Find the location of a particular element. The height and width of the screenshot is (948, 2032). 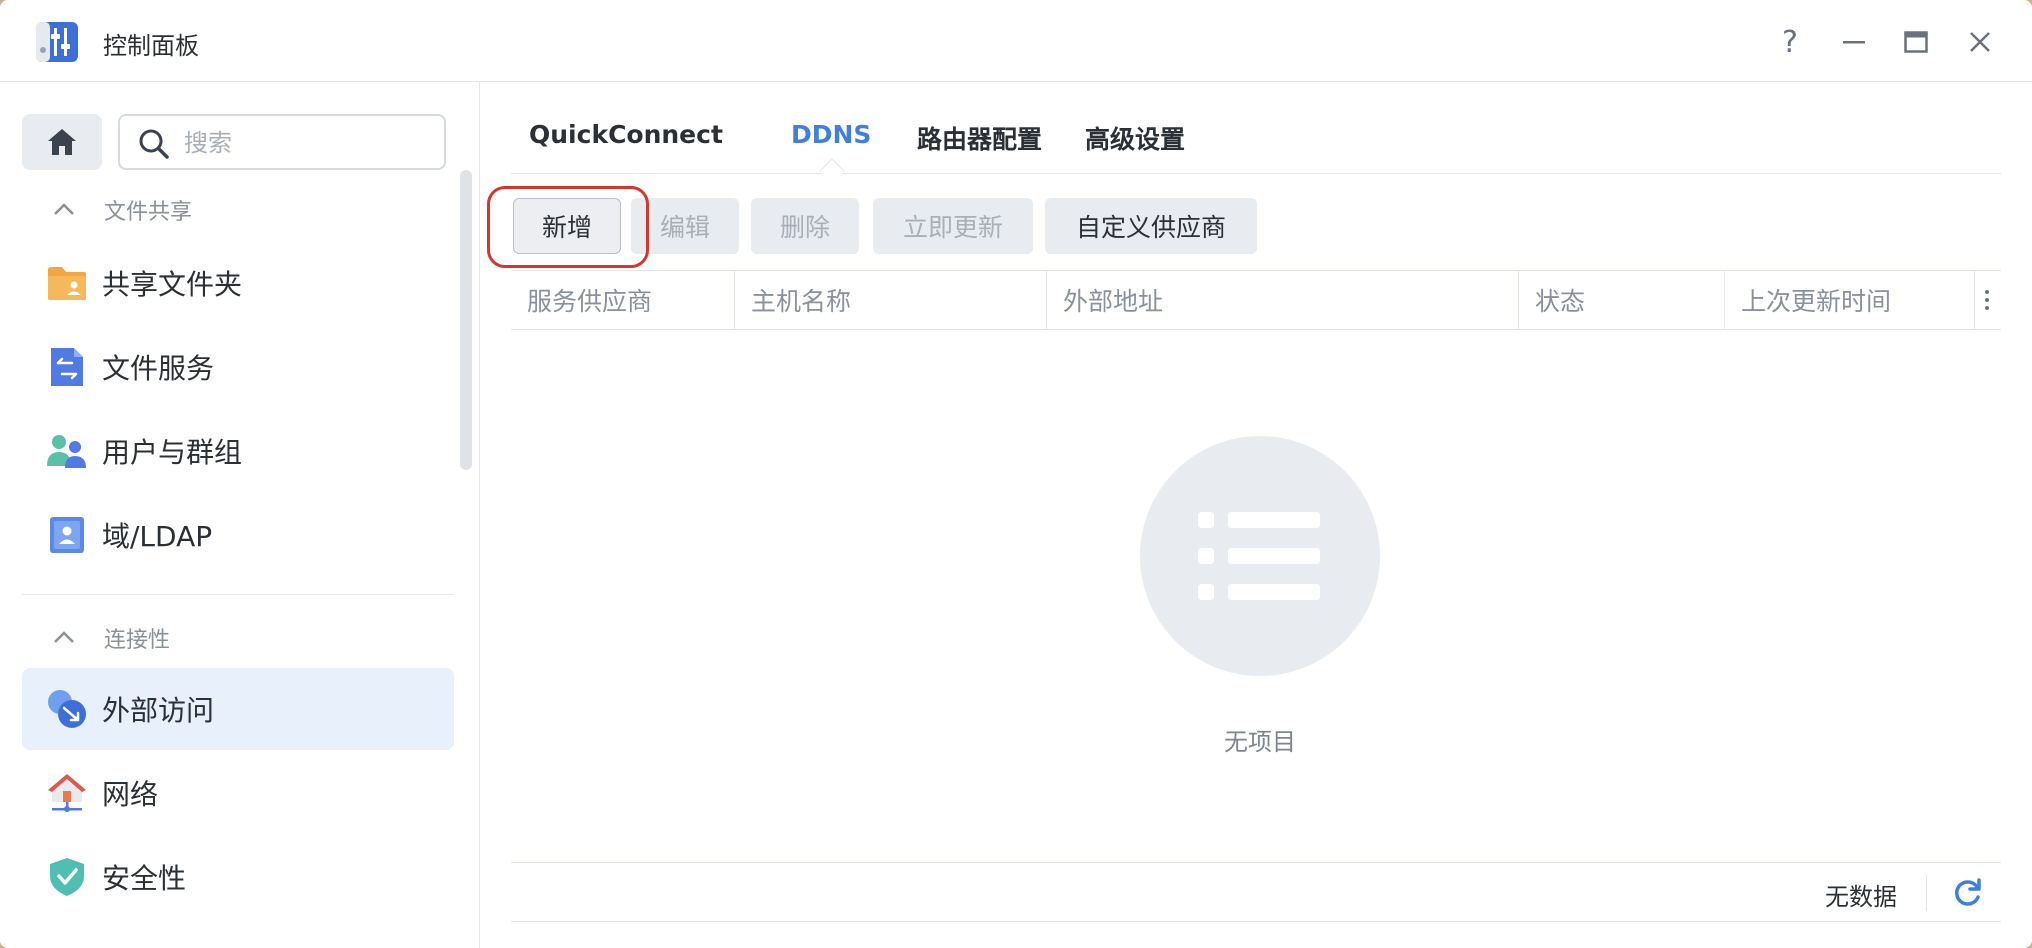

sidebar-divider is located at coordinates (238, 594).